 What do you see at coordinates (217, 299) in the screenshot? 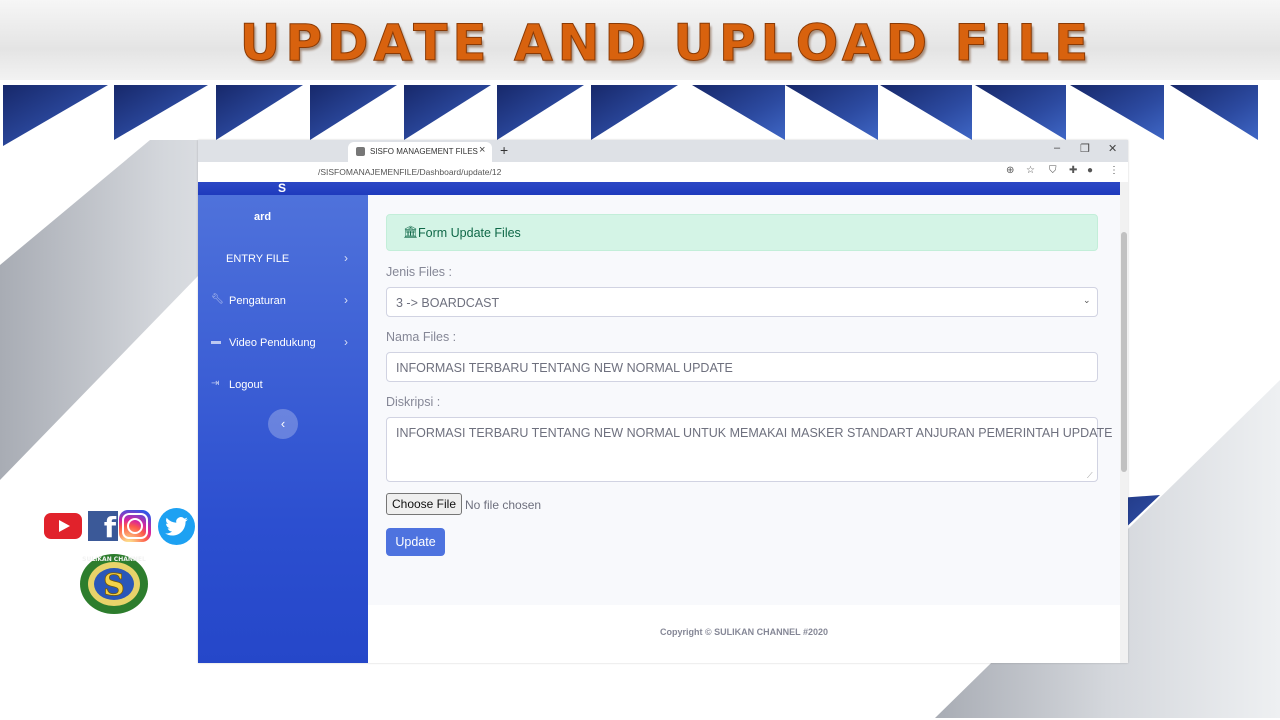
I see `wrench-icon: 🔧︎` at bounding box center [217, 299].